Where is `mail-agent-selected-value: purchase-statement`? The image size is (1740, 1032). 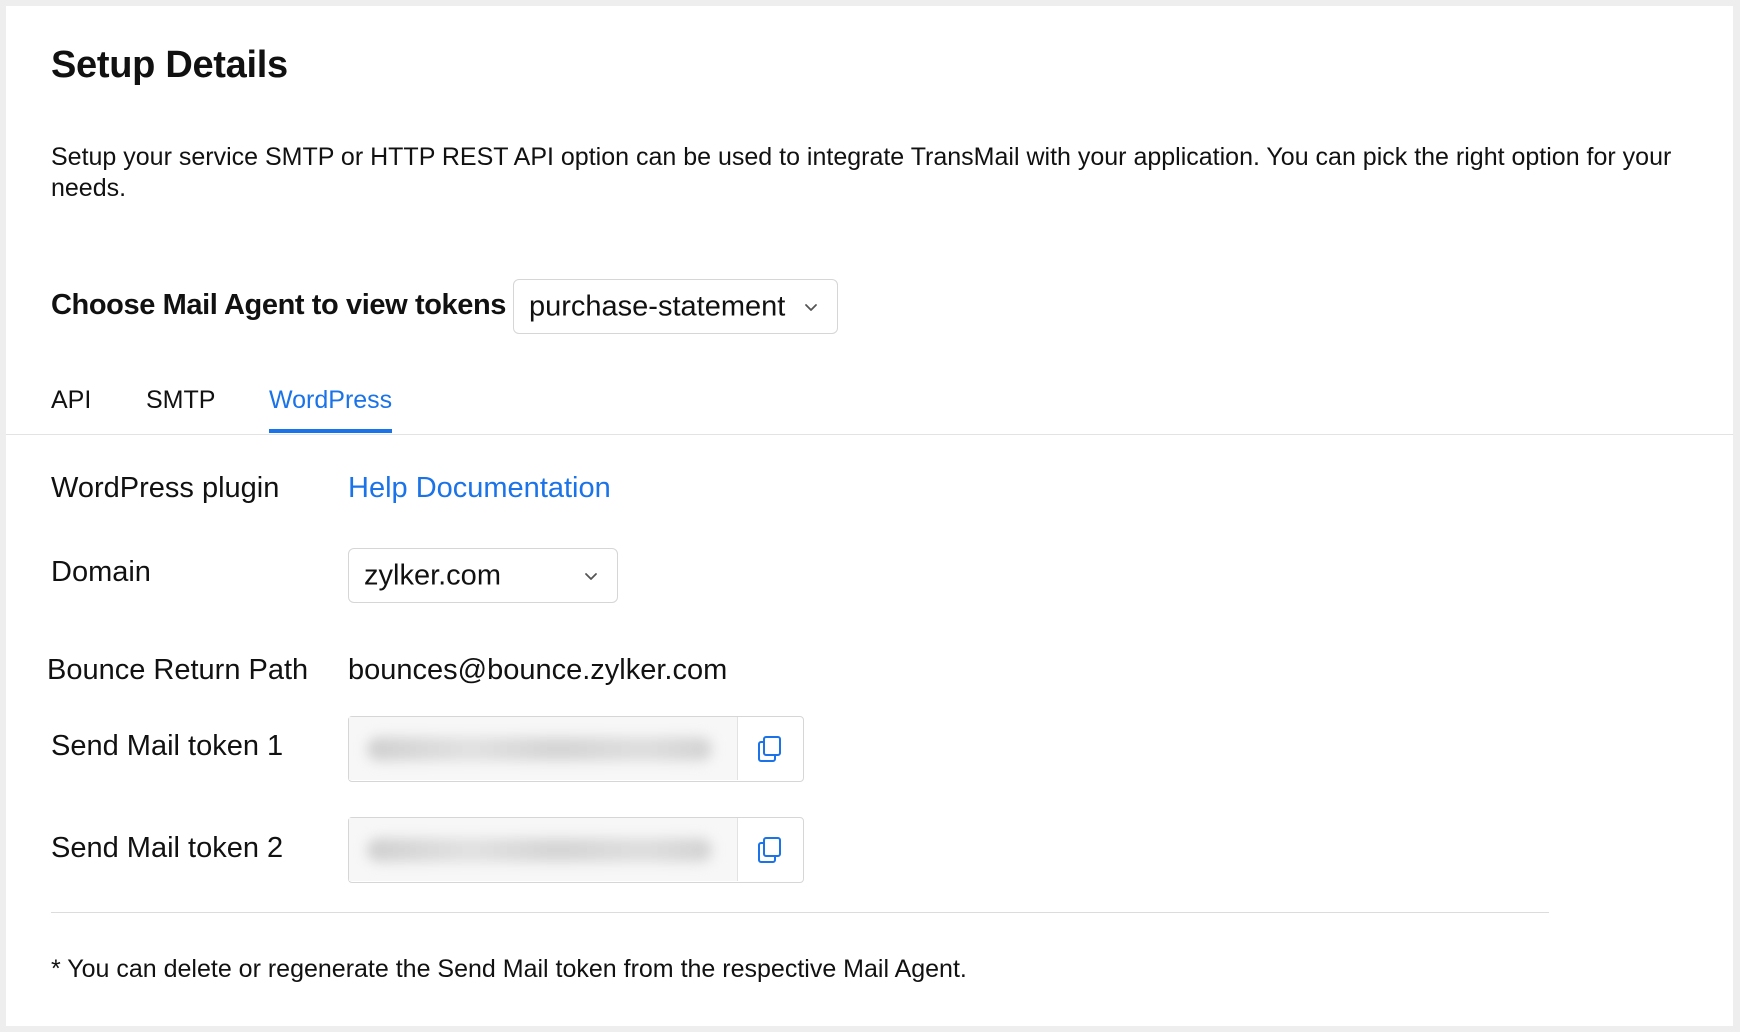
mail-agent-selected-value: purchase-statement is located at coordinates (657, 306).